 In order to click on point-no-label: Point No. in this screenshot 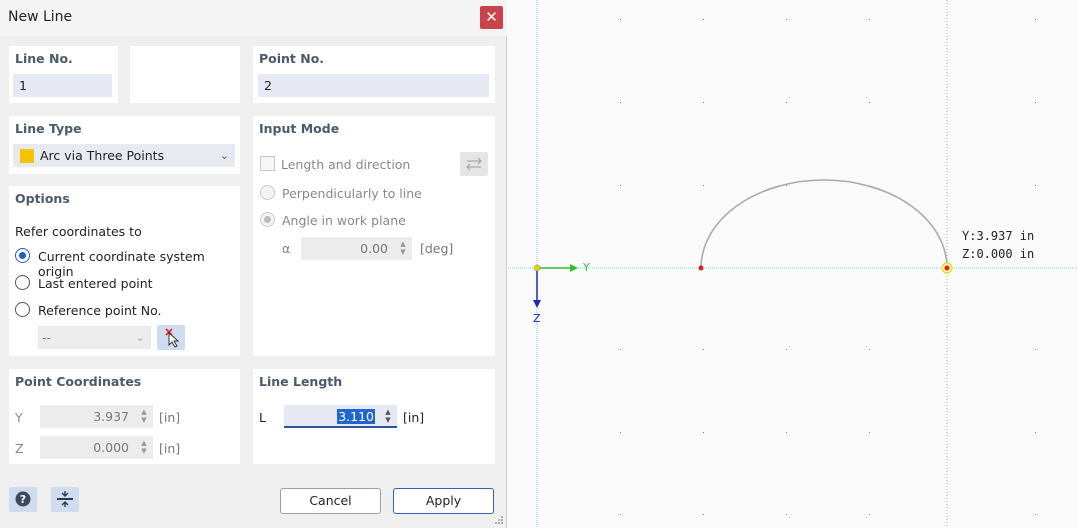, I will do `click(292, 58)`.